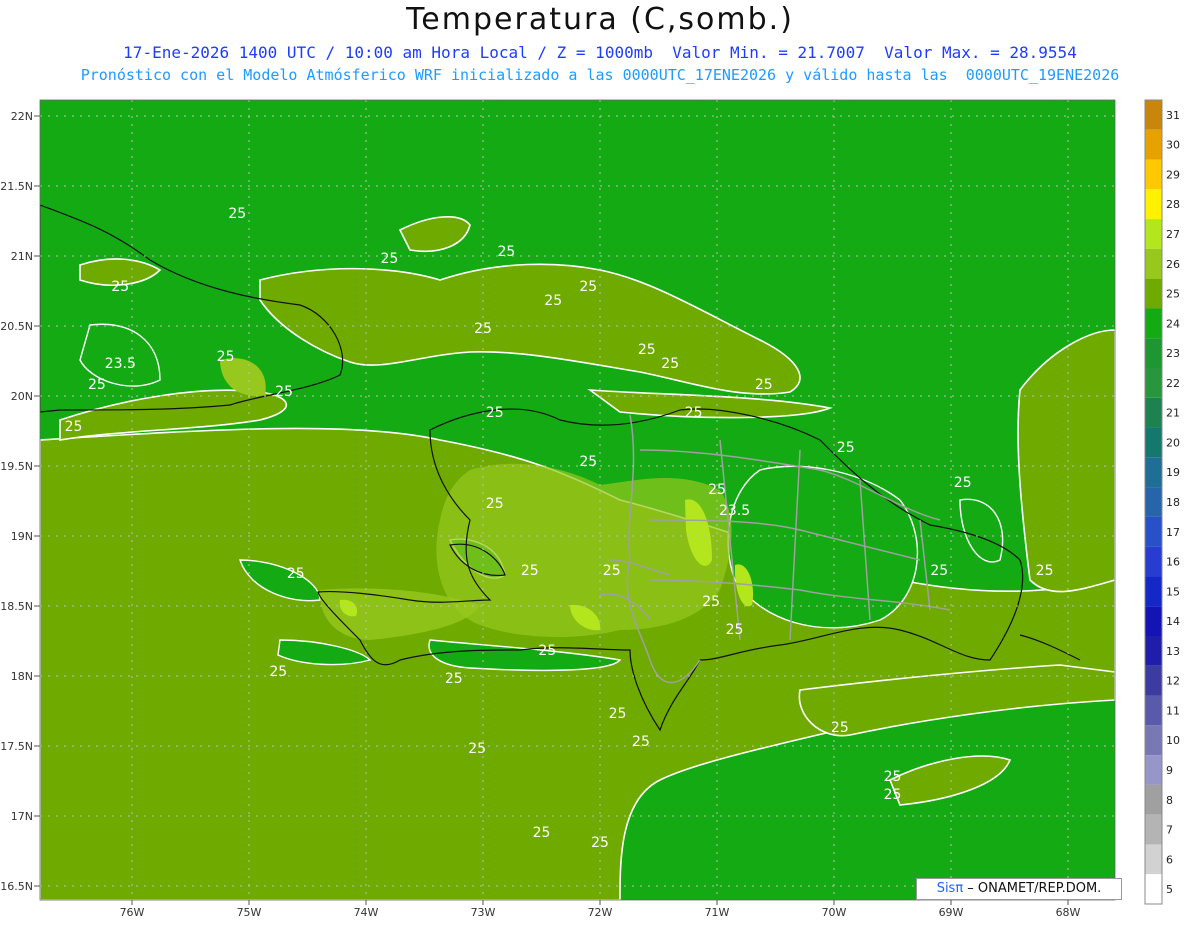  What do you see at coordinates (1169, 889) in the screenshot?
I see `colorbar-label: 5` at bounding box center [1169, 889].